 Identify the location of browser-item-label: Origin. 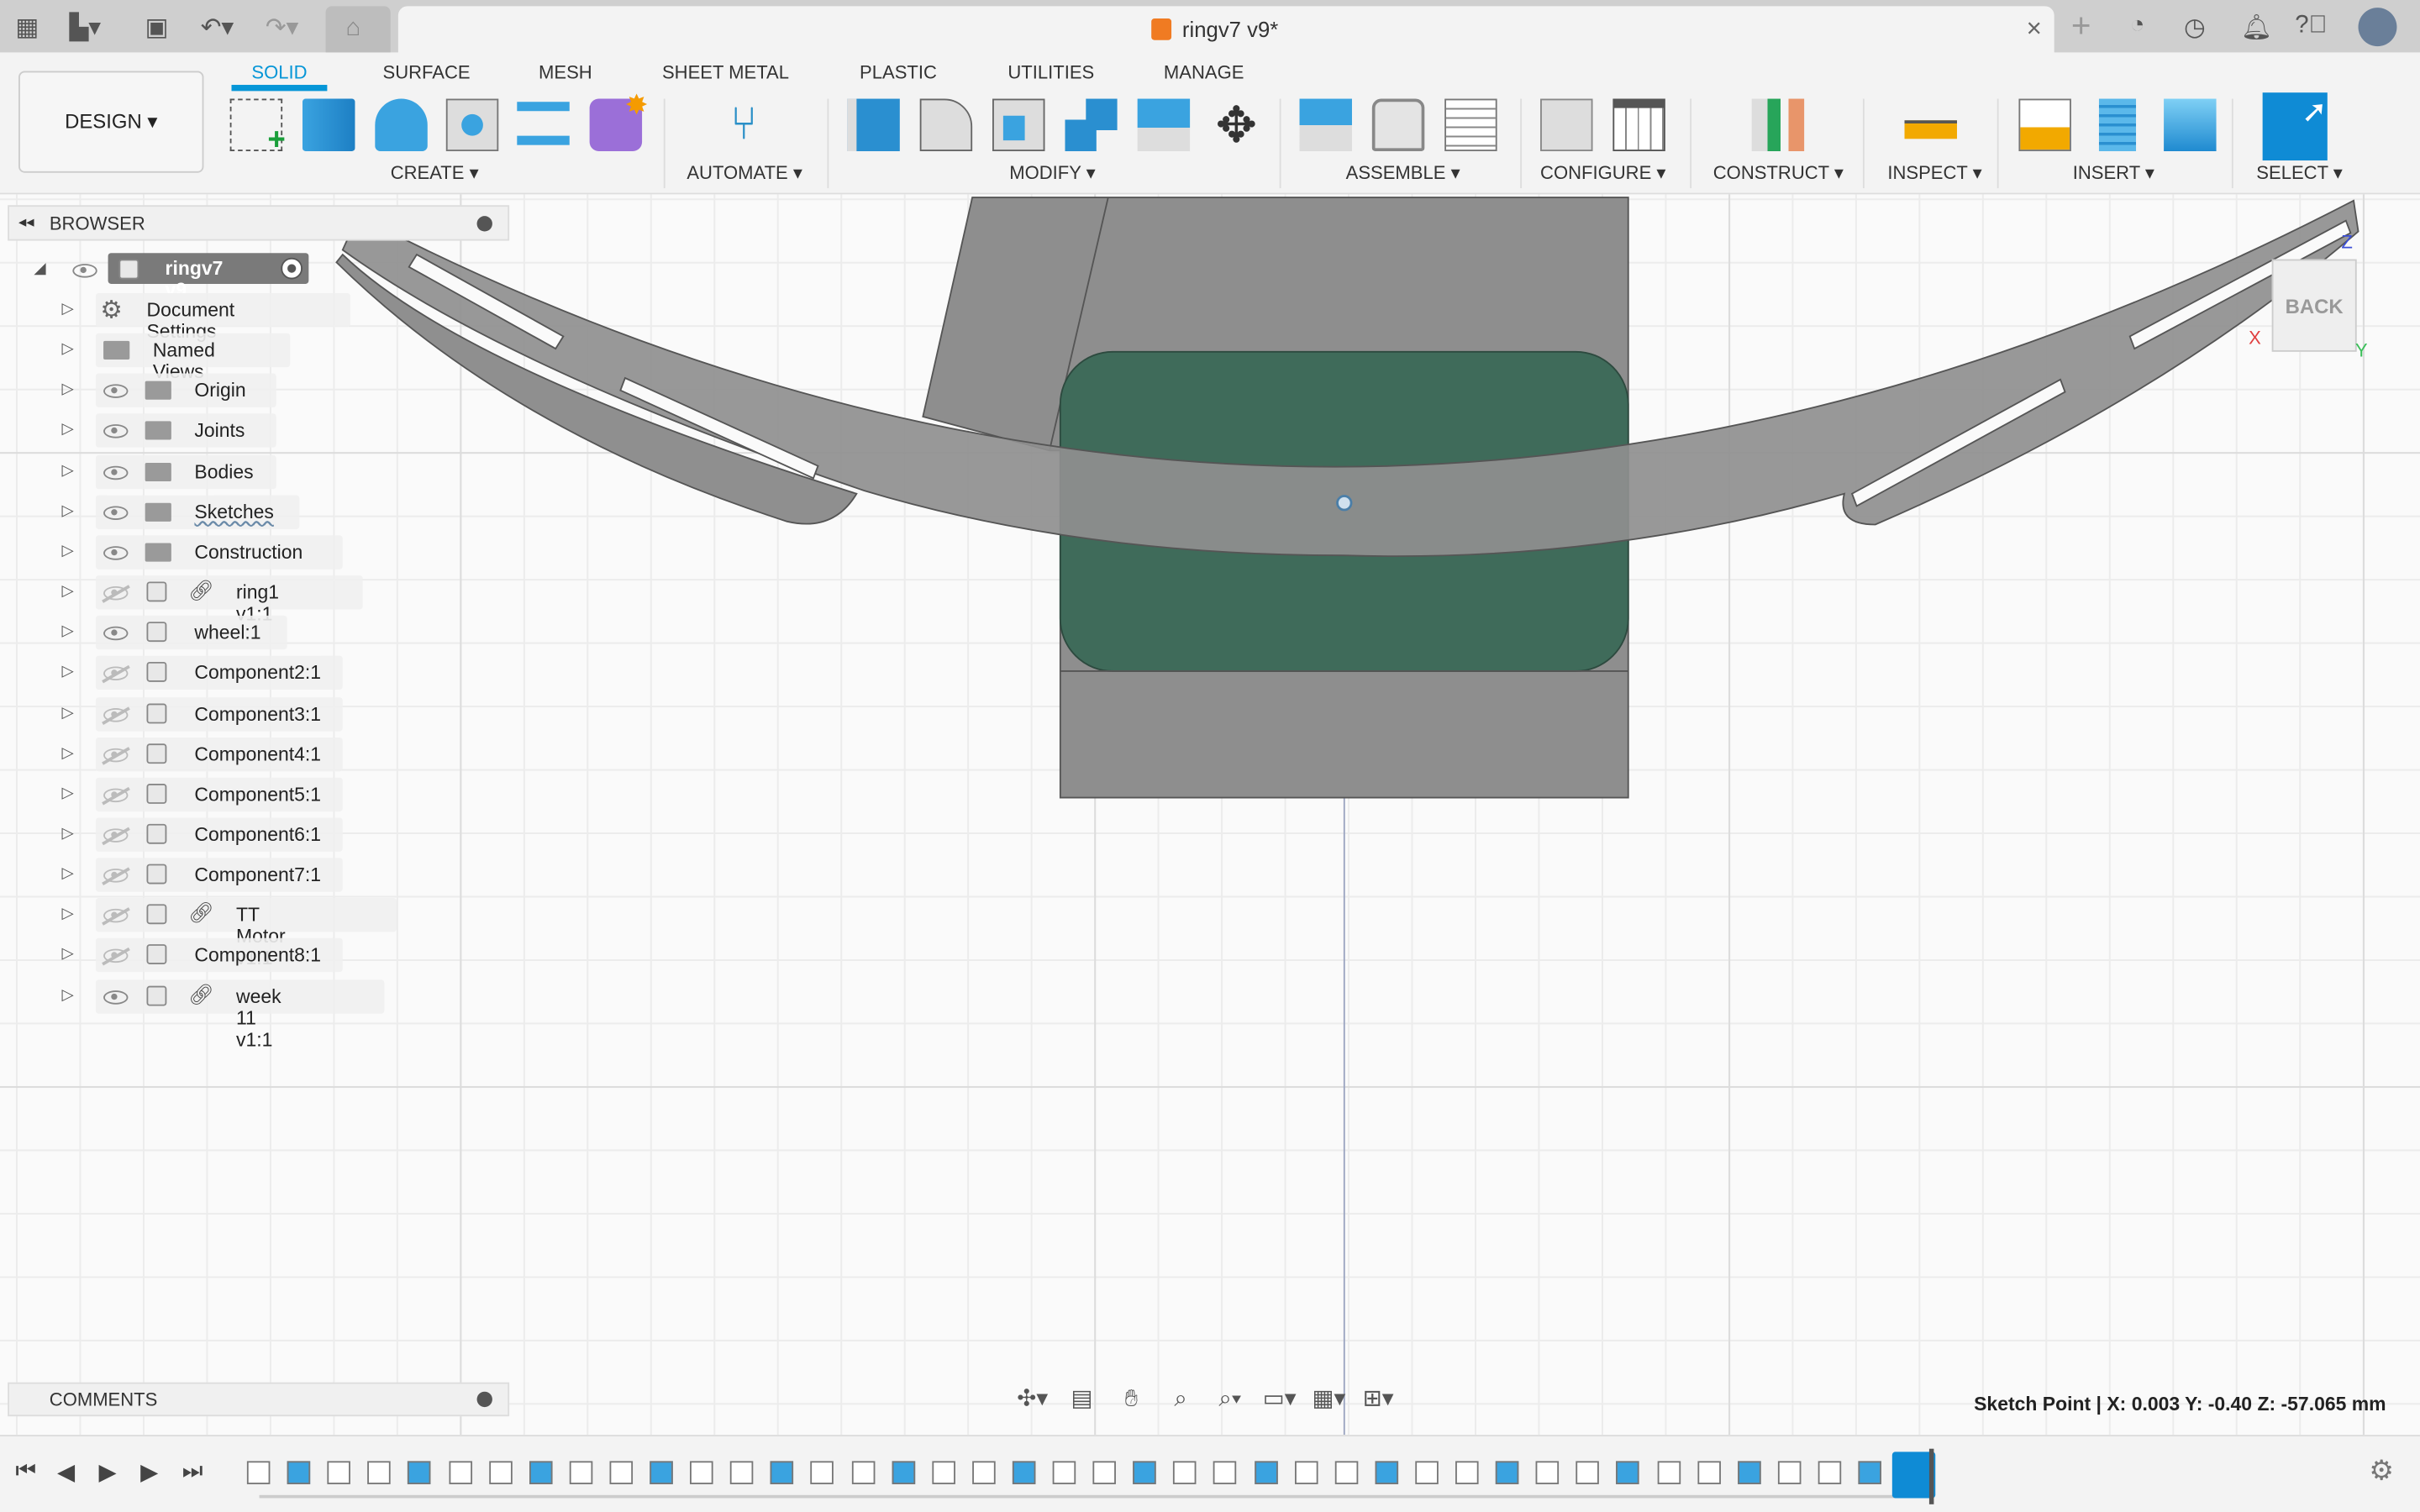
(220, 391).